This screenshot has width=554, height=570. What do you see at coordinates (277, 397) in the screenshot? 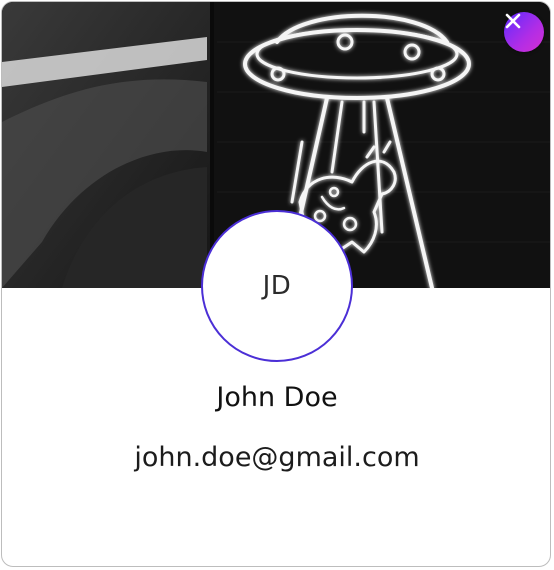
I see `profile-name: John Doe` at bounding box center [277, 397].